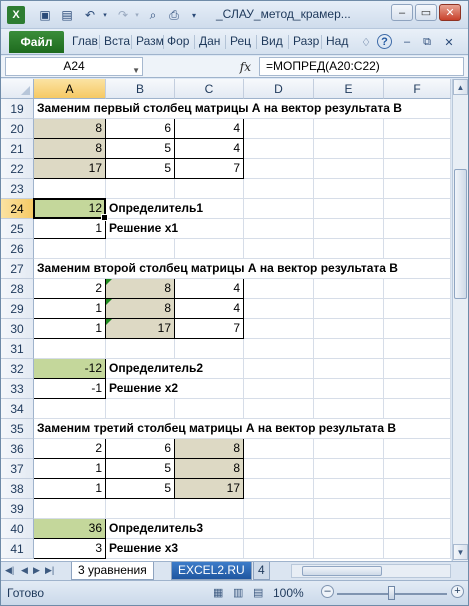 The width and height of the screenshot is (469, 606). I want to click on tab-review: Рец, so click(240, 41).